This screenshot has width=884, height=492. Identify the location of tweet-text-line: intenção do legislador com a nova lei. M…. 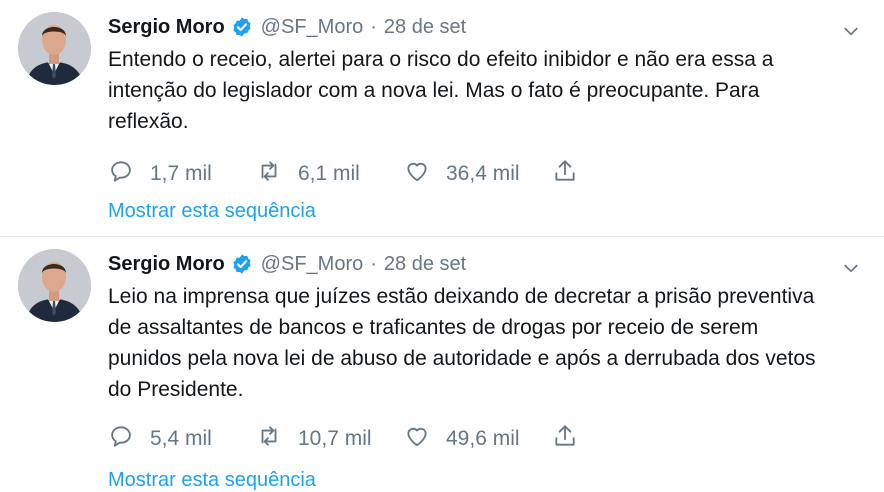
(434, 90).